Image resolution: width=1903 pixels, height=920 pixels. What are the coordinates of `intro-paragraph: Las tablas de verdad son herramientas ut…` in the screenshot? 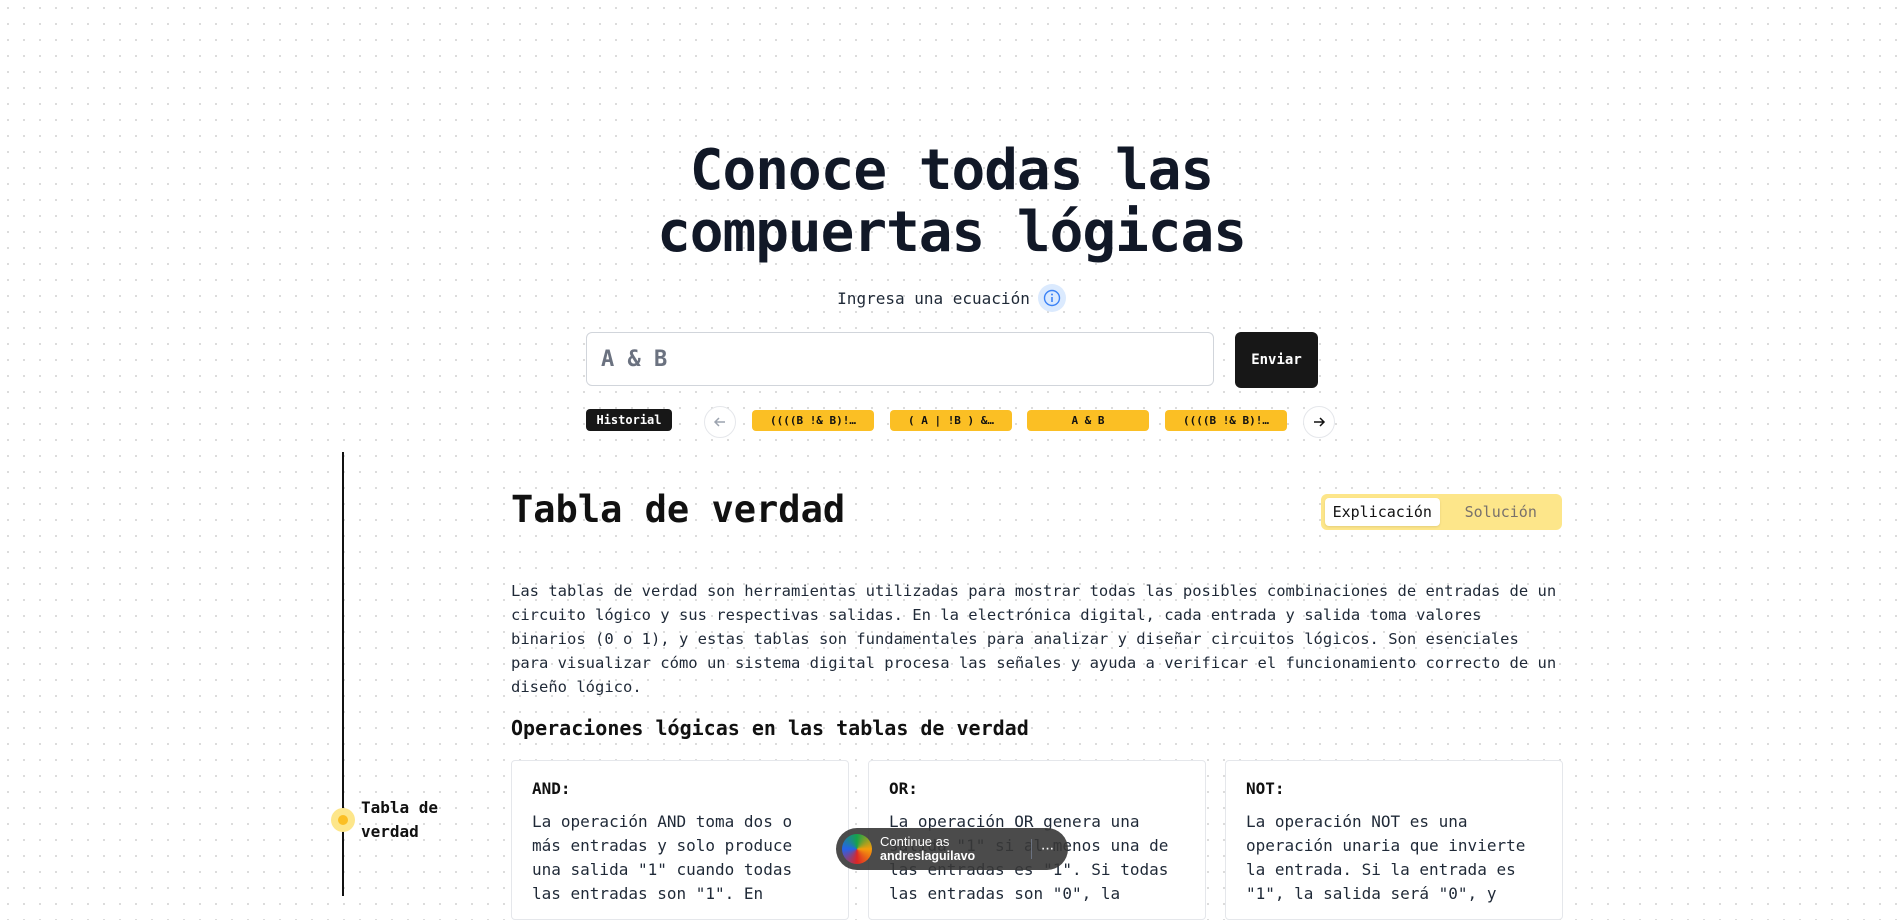 It's located at (1034, 639).